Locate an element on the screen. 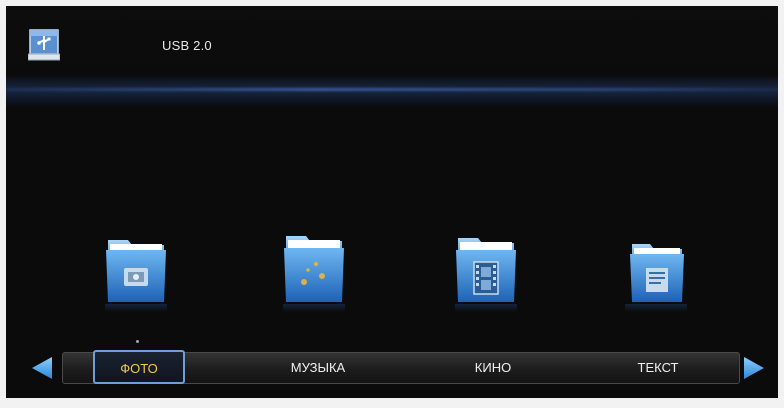 The width and height of the screenshot is (784, 408). category-tab-music: МУЗЫКА is located at coordinates (318, 368).